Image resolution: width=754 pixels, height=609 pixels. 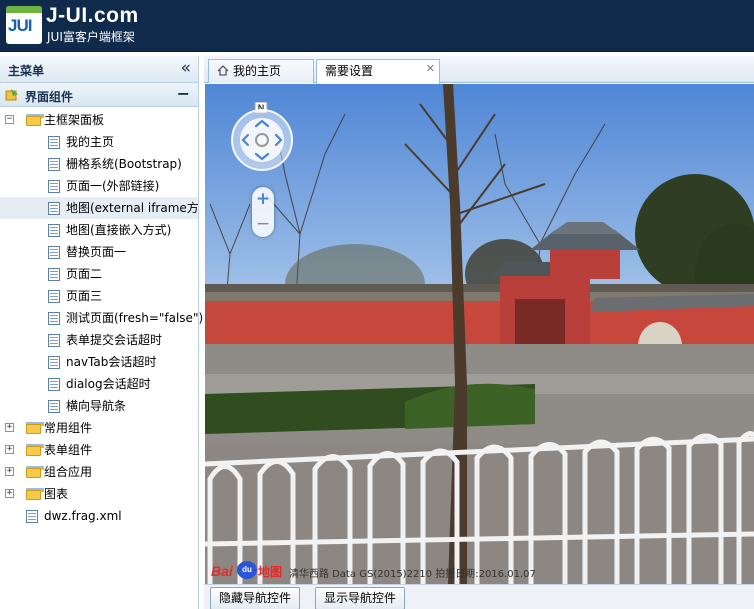 I want to click on tree-item-label: 页面一(外部链接), so click(x=113, y=186).